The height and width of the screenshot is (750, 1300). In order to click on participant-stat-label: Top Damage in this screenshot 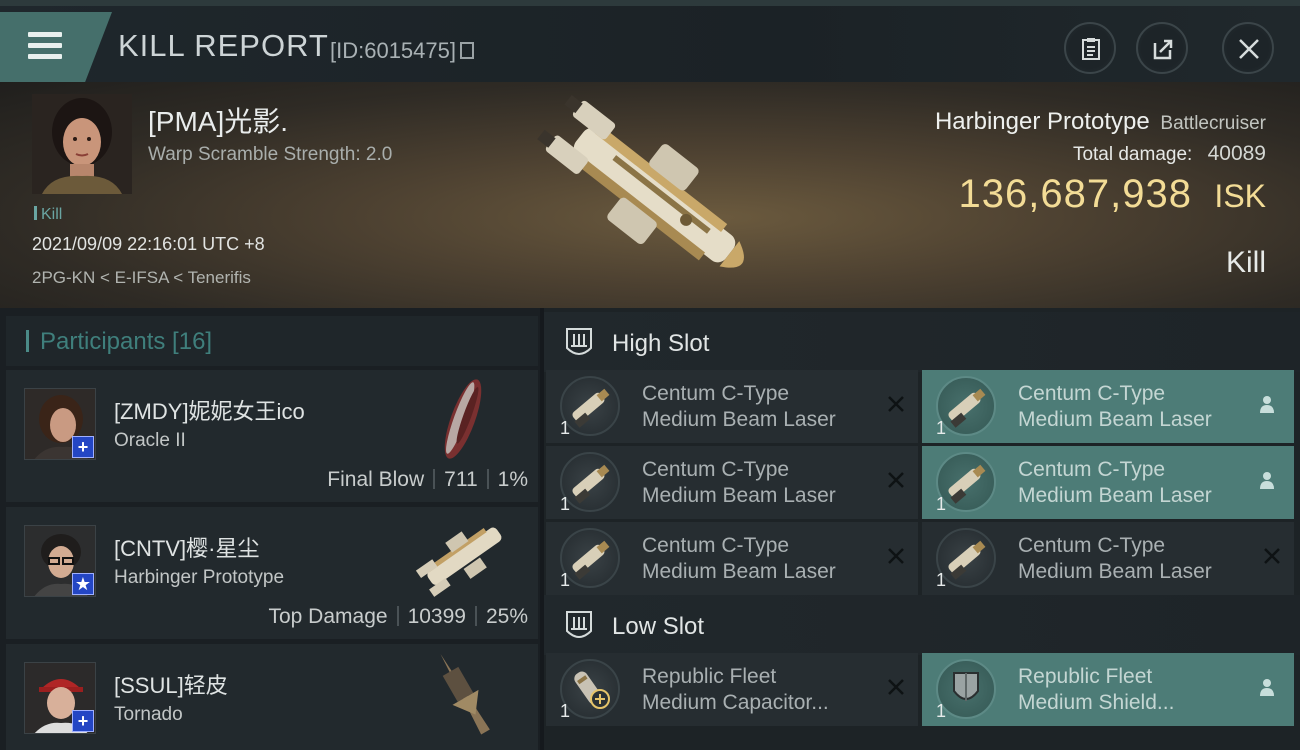, I will do `click(328, 616)`.